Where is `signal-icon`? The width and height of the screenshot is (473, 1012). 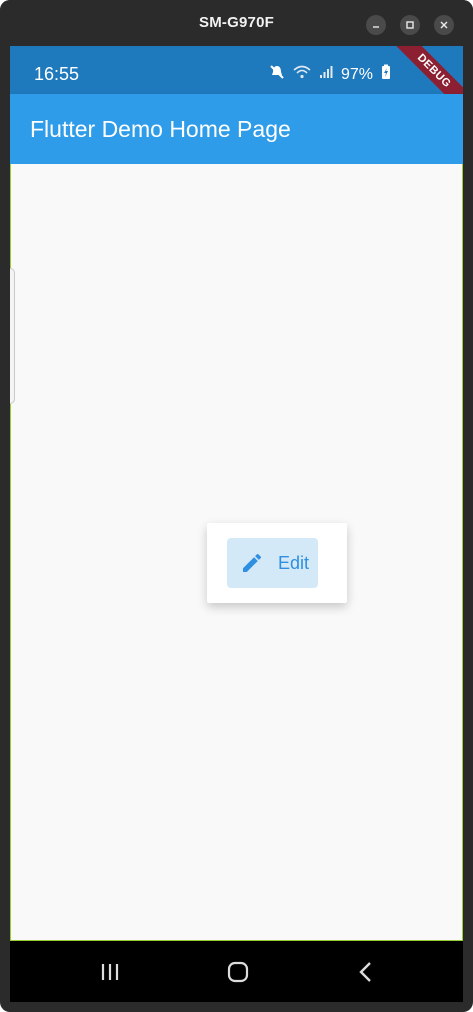 signal-icon is located at coordinates (326, 74).